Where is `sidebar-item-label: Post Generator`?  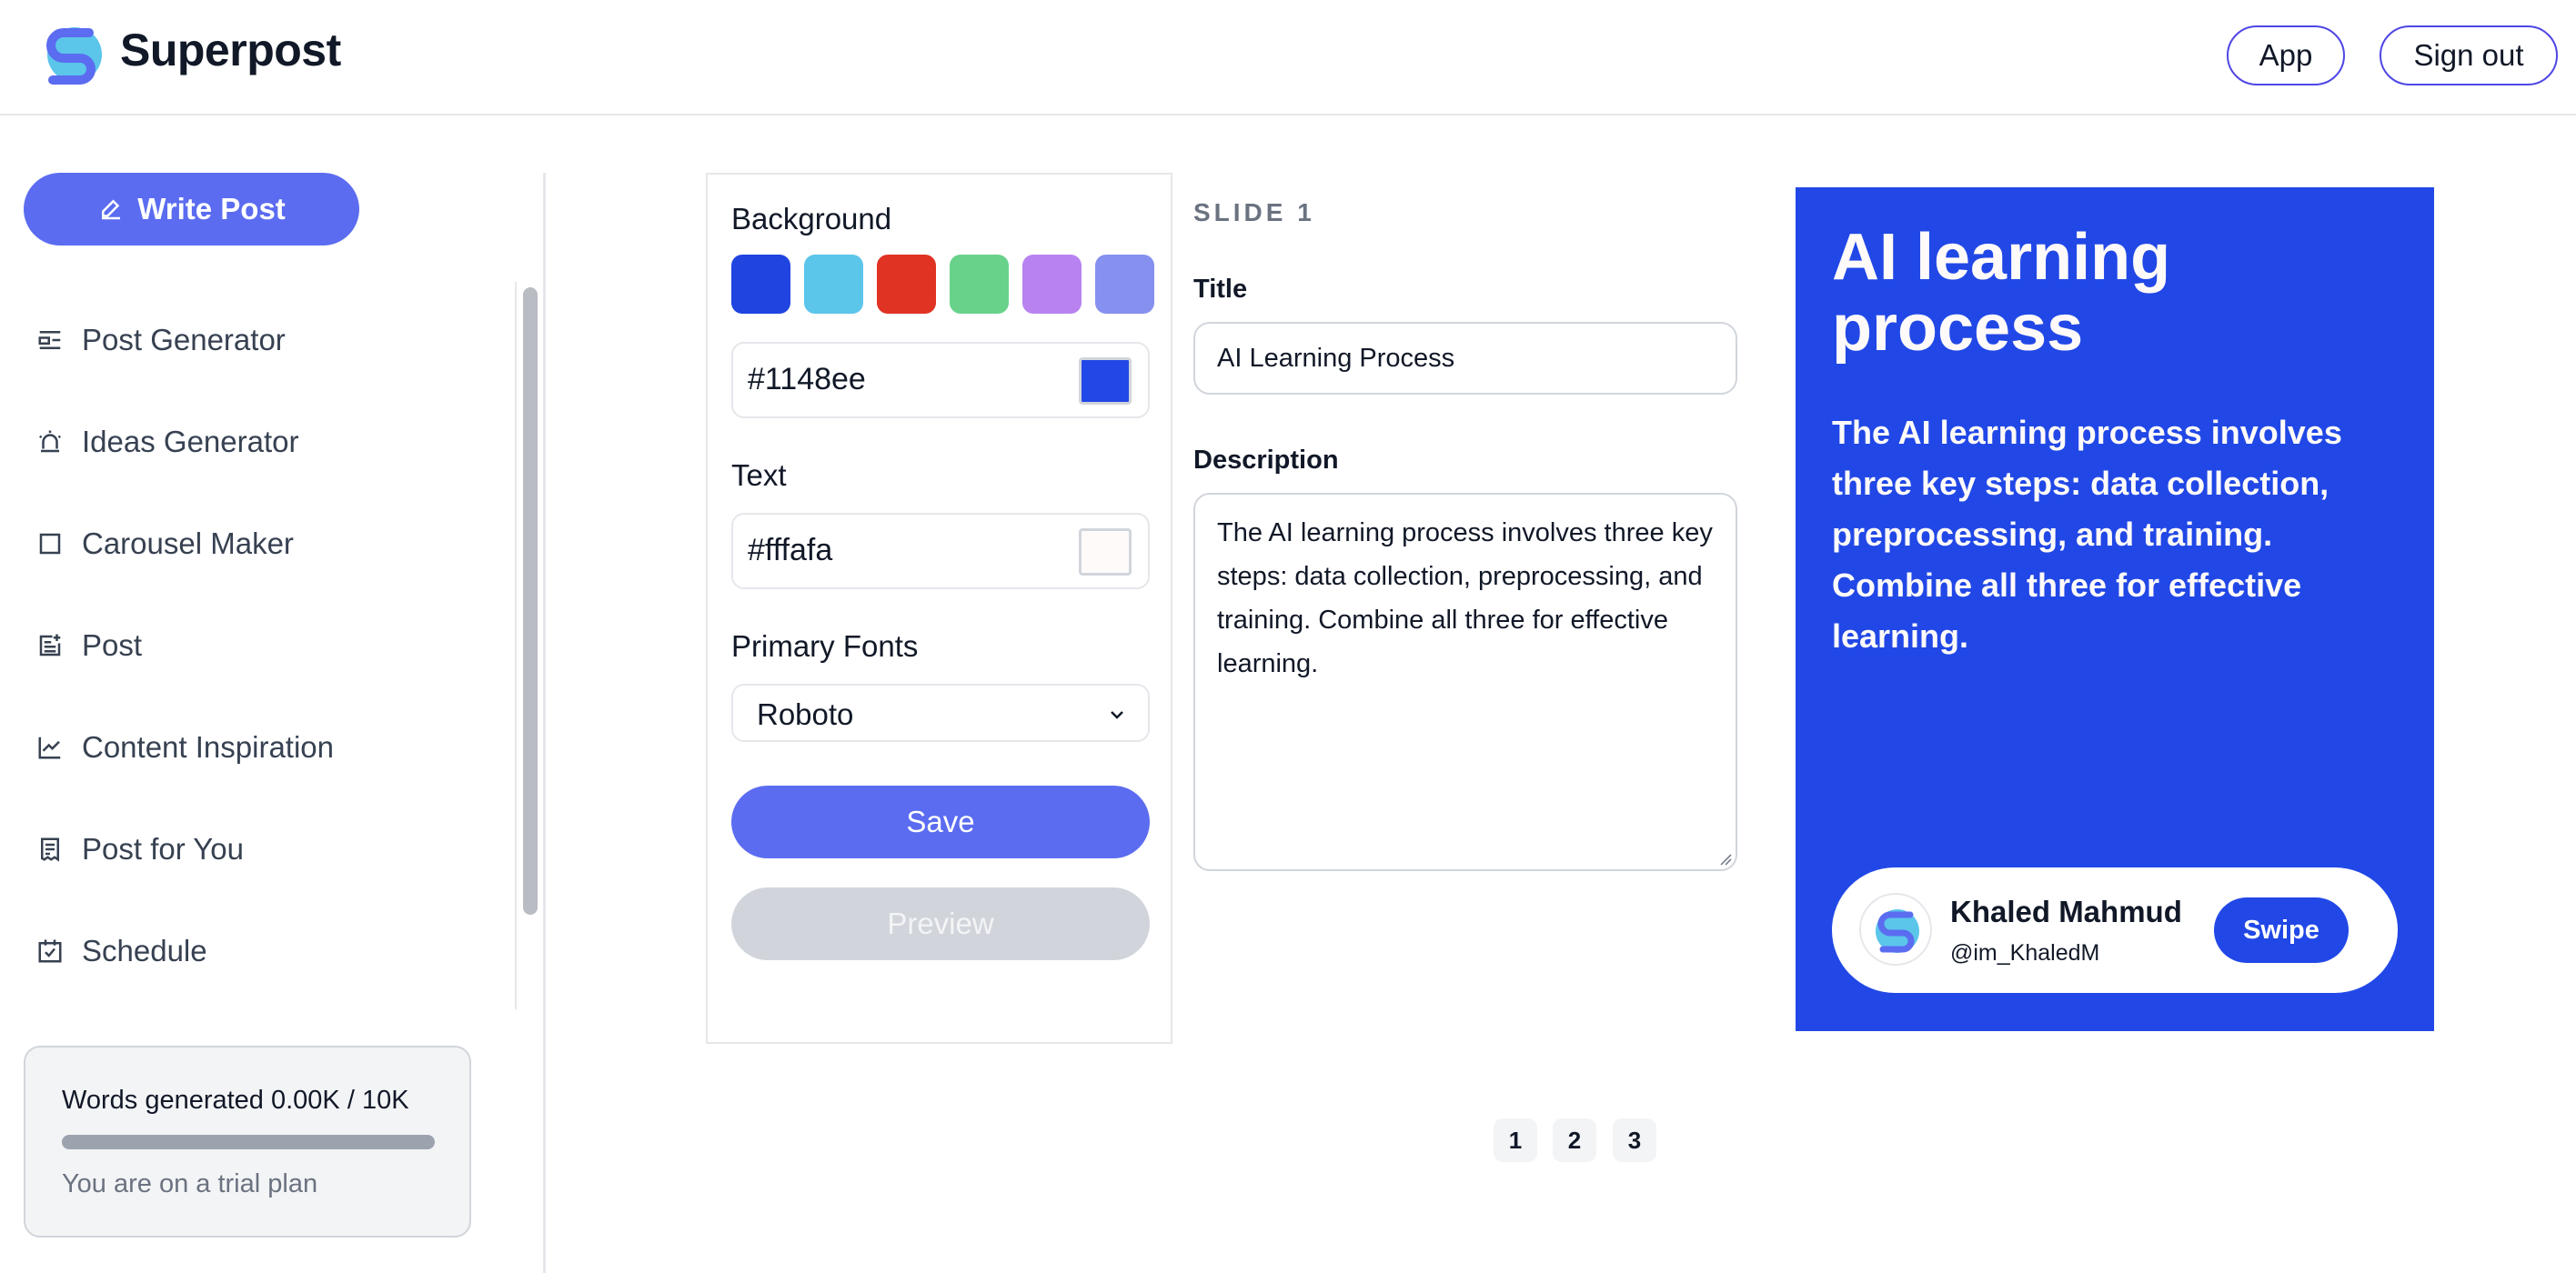 sidebar-item-label: Post Generator is located at coordinates (184, 339).